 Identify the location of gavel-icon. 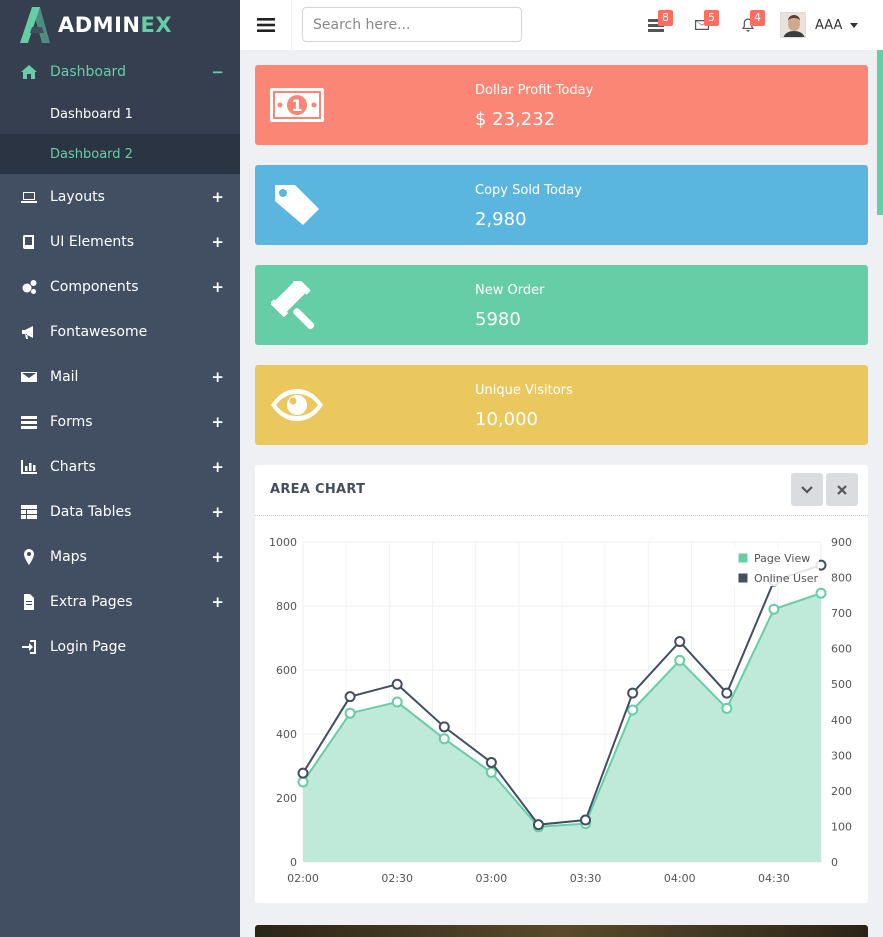
(297, 305).